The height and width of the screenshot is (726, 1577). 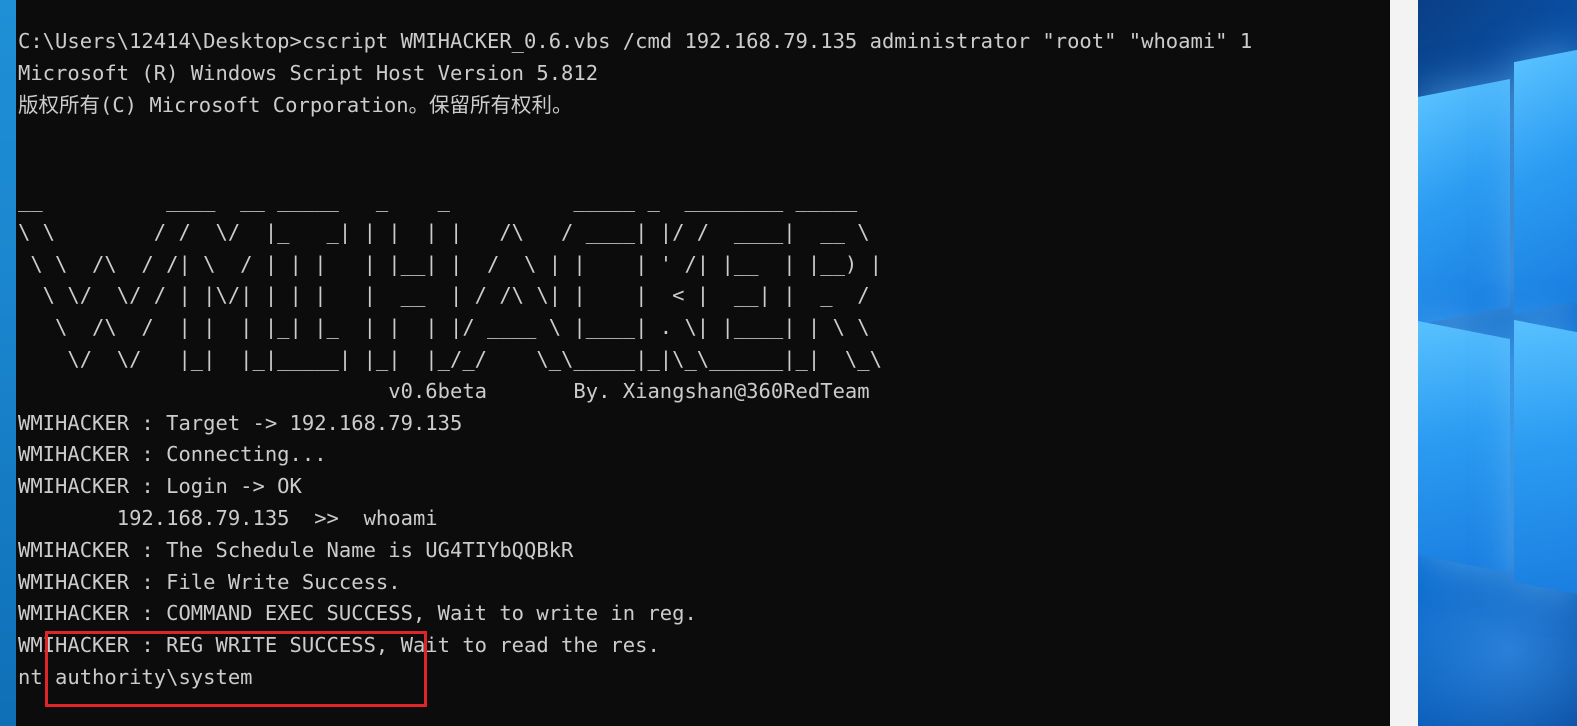 What do you see at coordinates (135, 676) in the screenshot?
I see `console-line-result: nt authority\system` at bounding box center [135, 676].